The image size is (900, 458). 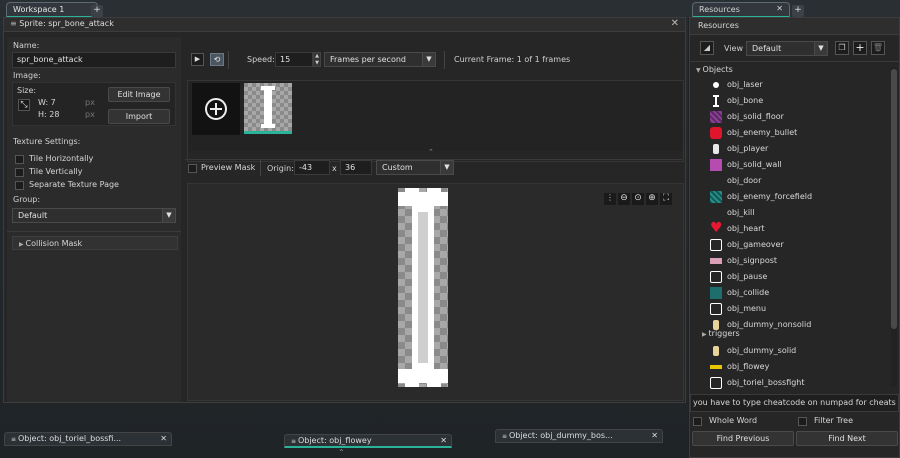 I want to click on width-value: W: 7, so click(x=47, y=102).